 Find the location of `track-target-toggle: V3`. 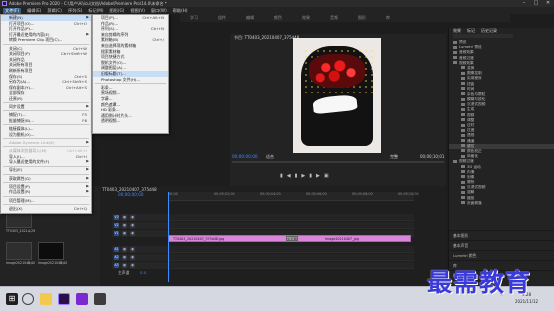

track-target-toggle: V3 is located at coordinates (116, 217).